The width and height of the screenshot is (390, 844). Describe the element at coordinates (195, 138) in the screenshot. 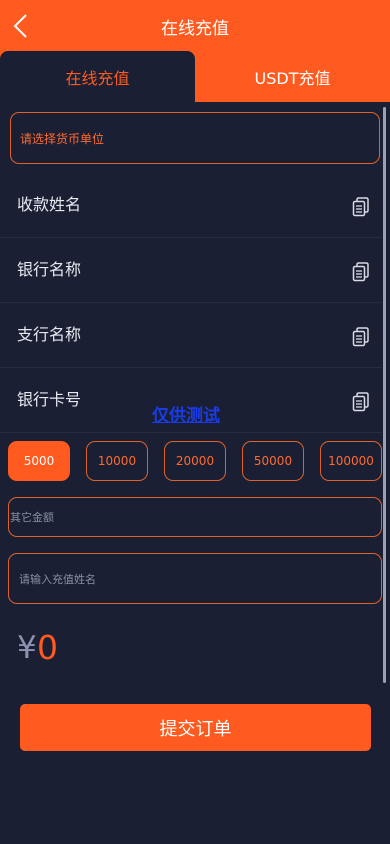

I see `currency-select: 请选择货币单位` at that location.